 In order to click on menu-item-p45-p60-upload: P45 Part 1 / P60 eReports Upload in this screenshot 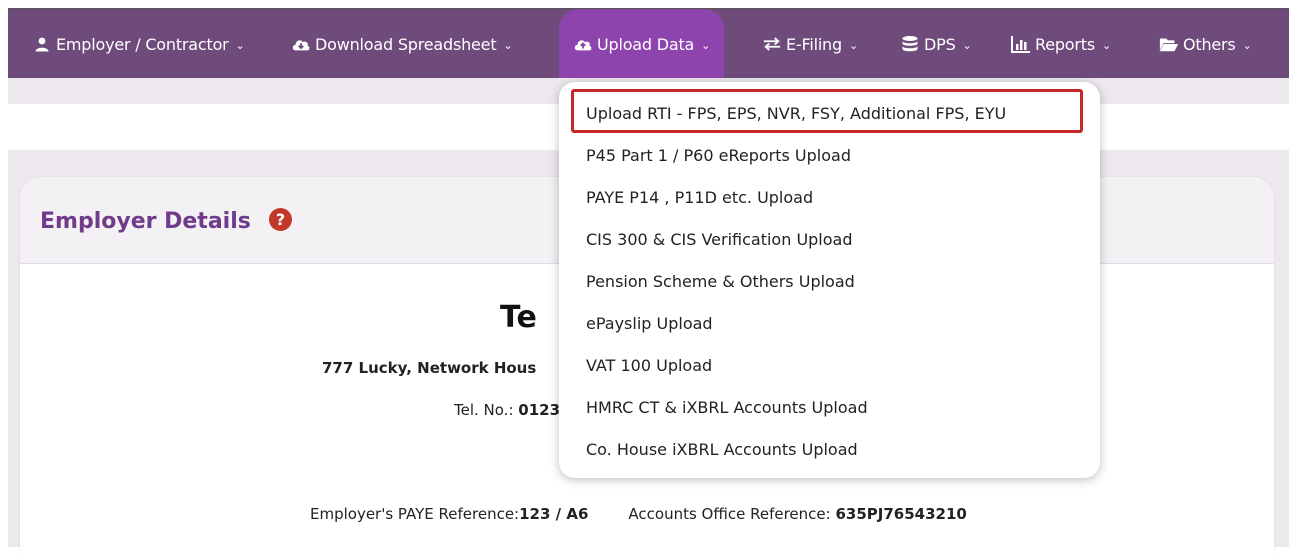, I will do `click(829, 155)`.